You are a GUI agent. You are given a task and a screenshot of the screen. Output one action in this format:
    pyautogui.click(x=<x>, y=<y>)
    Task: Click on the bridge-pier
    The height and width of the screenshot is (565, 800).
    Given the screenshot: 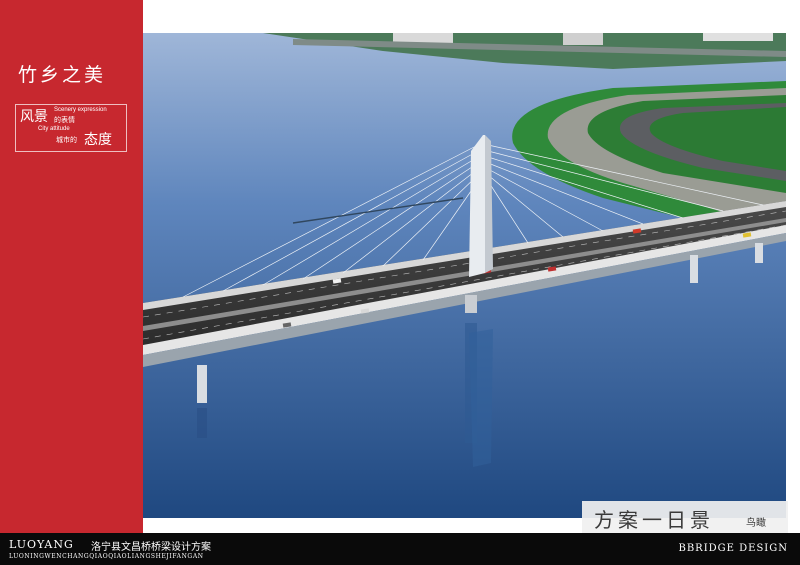 What is the action you would take?
    pyautogui.click(x=202, y=384)
    